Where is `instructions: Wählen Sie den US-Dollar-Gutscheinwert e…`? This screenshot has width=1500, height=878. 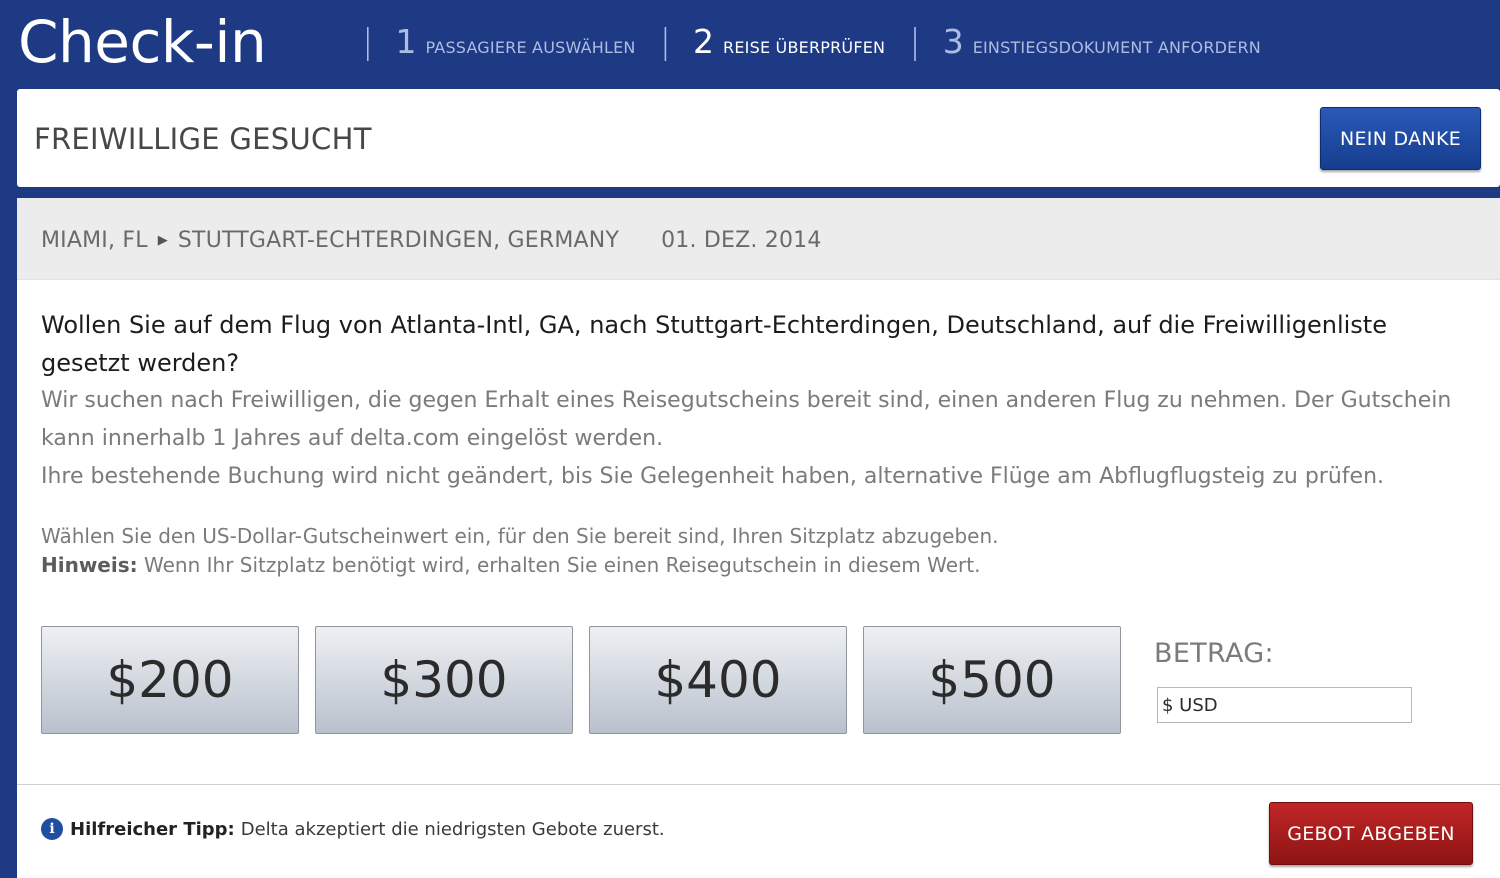 instructions: Wählen Sie den US-Dollar-Gutscheinwert e… is located at coordinates (741, 551).